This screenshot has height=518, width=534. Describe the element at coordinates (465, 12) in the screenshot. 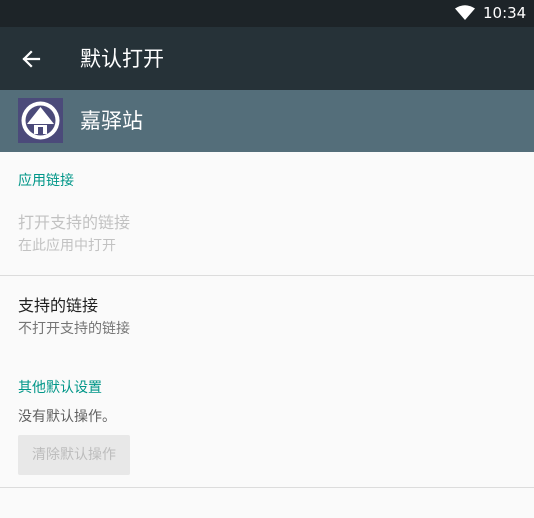

I see `wifi-icon` at that location.